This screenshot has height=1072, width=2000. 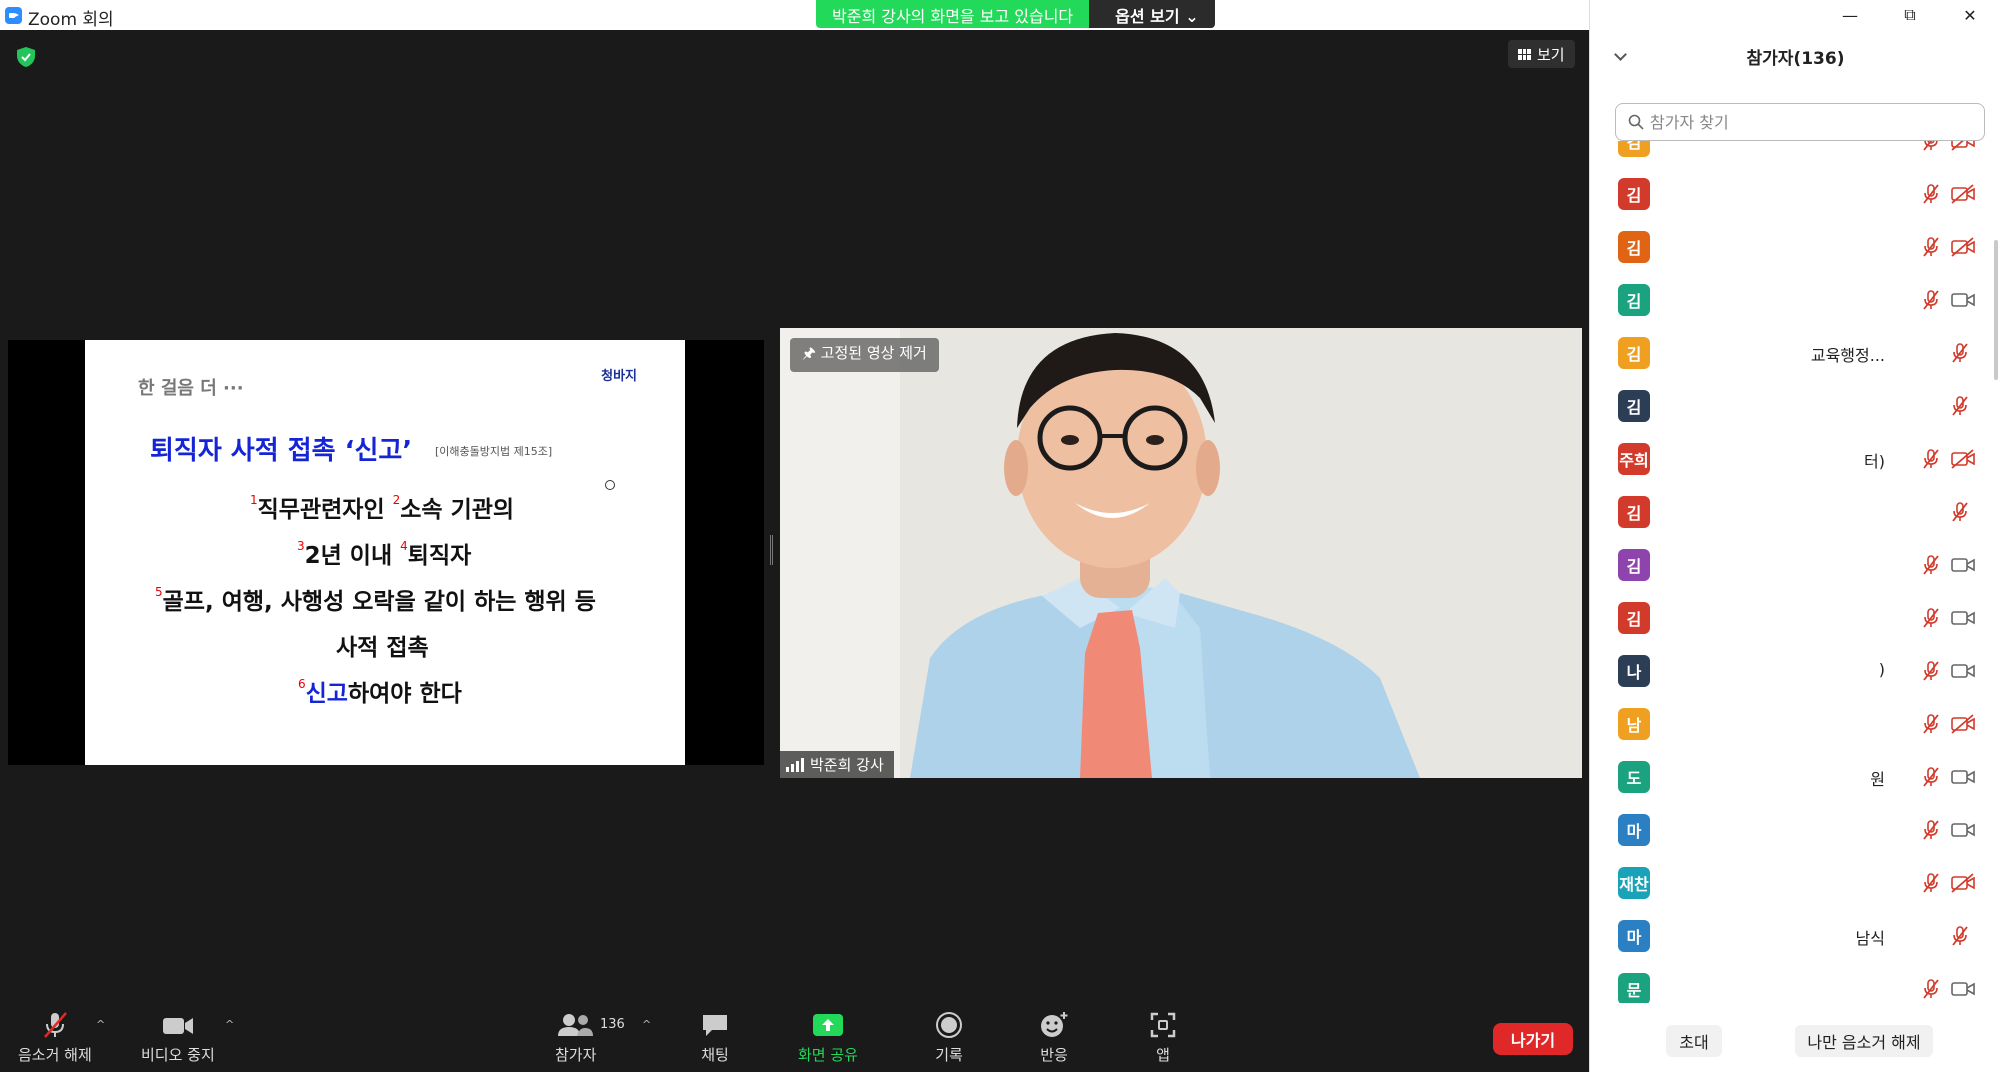 What do you see at coordinates (1694, 1041) in the screenshot?
I see `invite-button: 초대` at bounding box center [1694, 1041].